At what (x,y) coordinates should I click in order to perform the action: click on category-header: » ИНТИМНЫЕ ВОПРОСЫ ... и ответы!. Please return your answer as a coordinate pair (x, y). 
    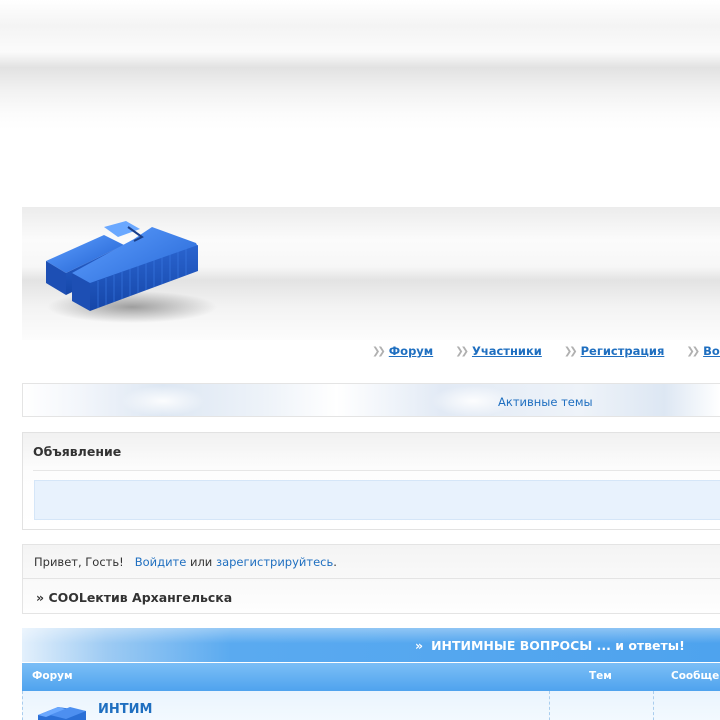
    Looking at the image, I should click on (371, 645).